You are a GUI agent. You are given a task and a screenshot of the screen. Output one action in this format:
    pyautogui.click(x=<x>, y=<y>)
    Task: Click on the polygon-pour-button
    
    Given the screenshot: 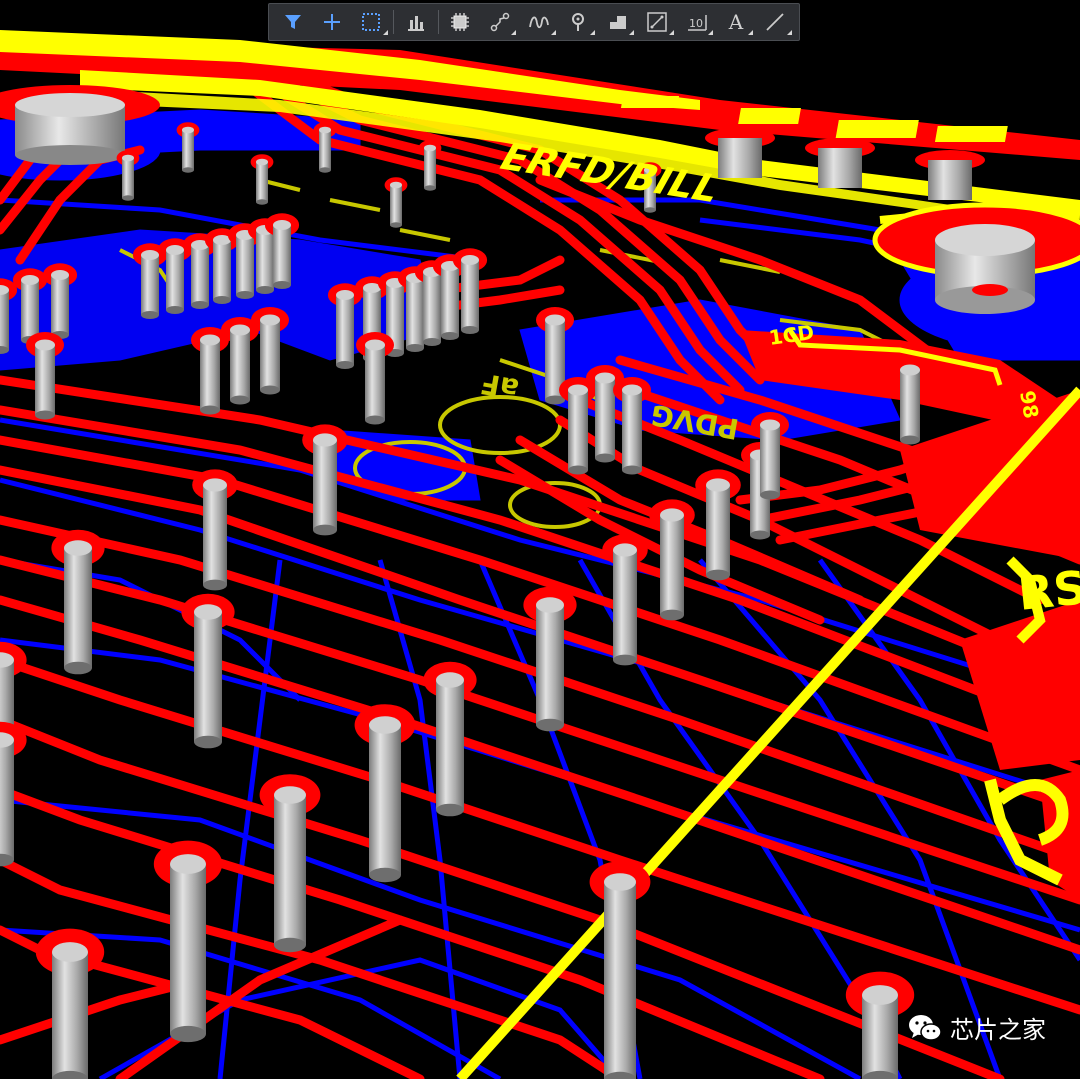 What is the action you would take?
    pyautogui.click(x=617, y=22)
    